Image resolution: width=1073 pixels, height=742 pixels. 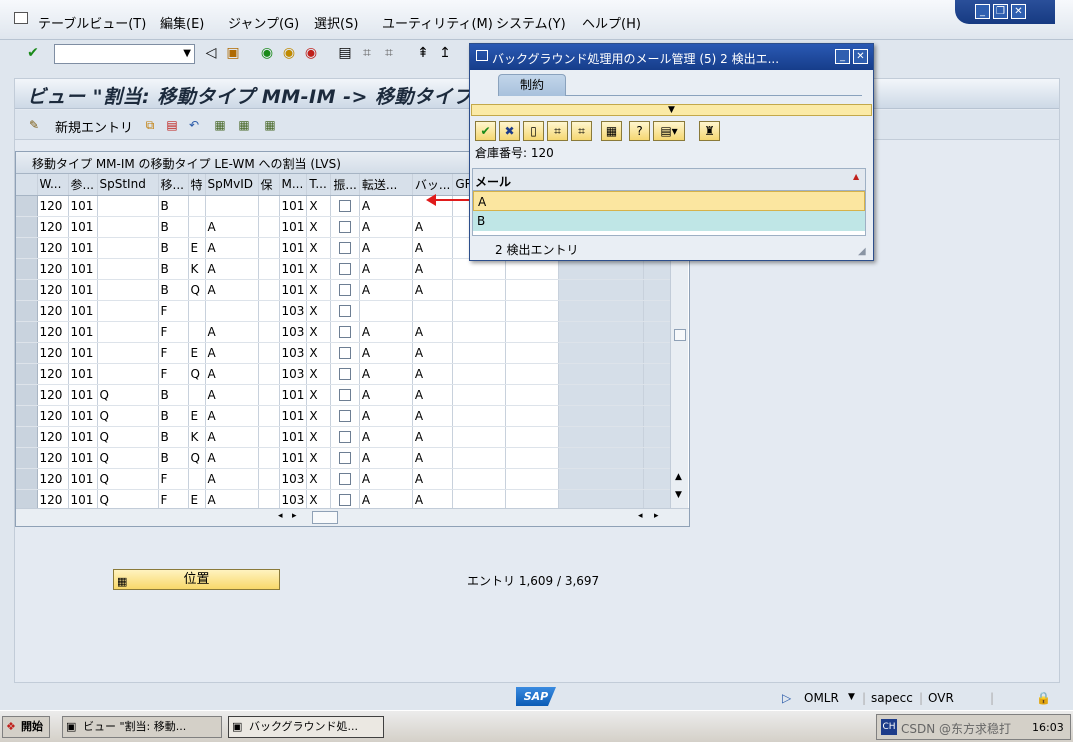 What do you see at coordinates (182, 22) in the screenshot?
I see `menu-edit: 編集(E)` at bounding box center [182, 22].